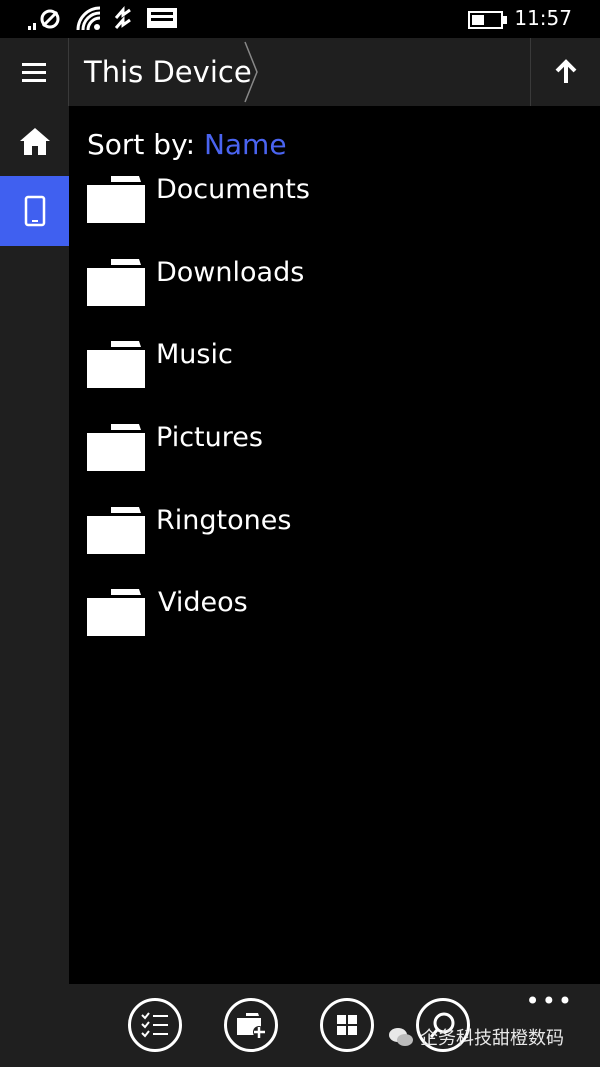 Image resolution: width=600 pixels, height=1067 pixels. I want to click on new-folder-icon, so click(251, 1025).